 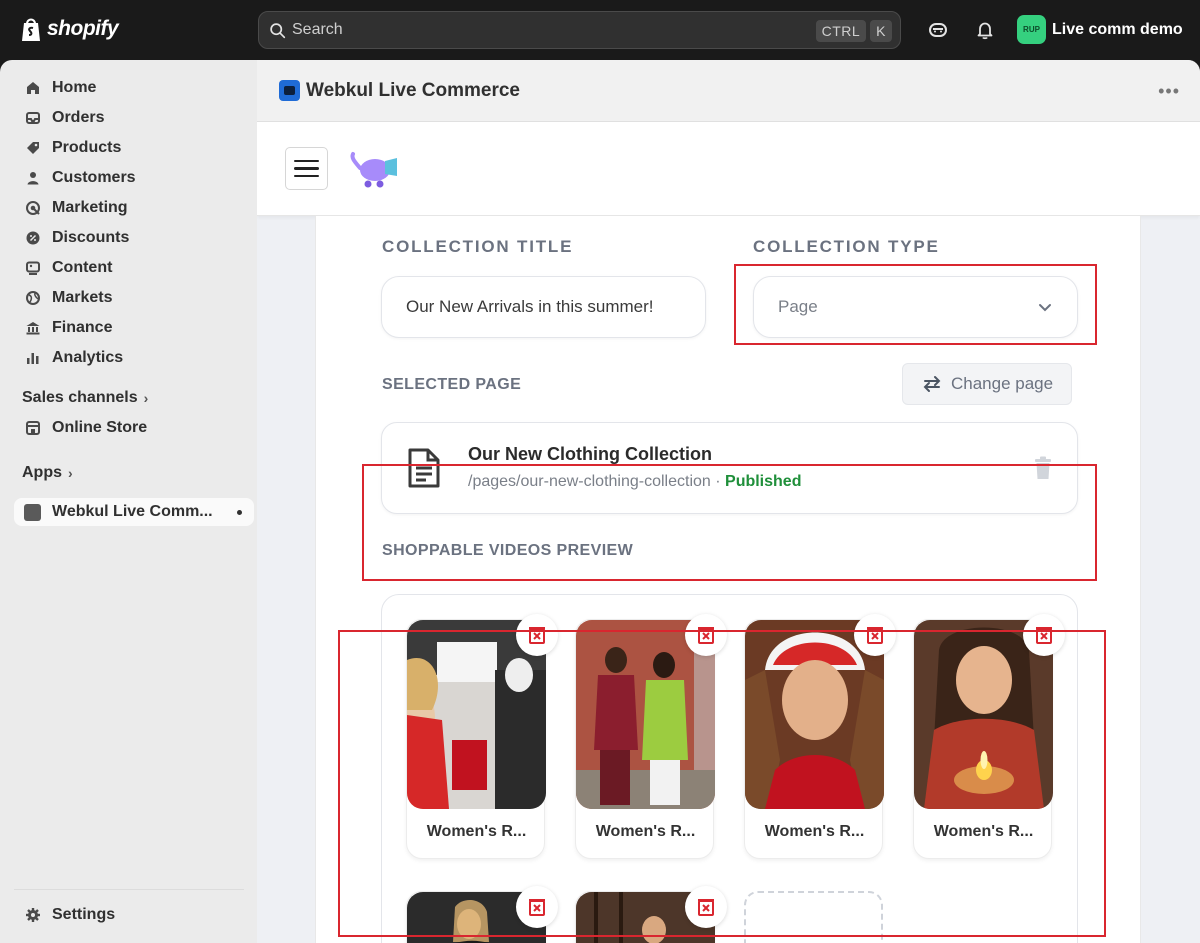 I want to click on change-page-button: Change page, so click(x=987, y=384).